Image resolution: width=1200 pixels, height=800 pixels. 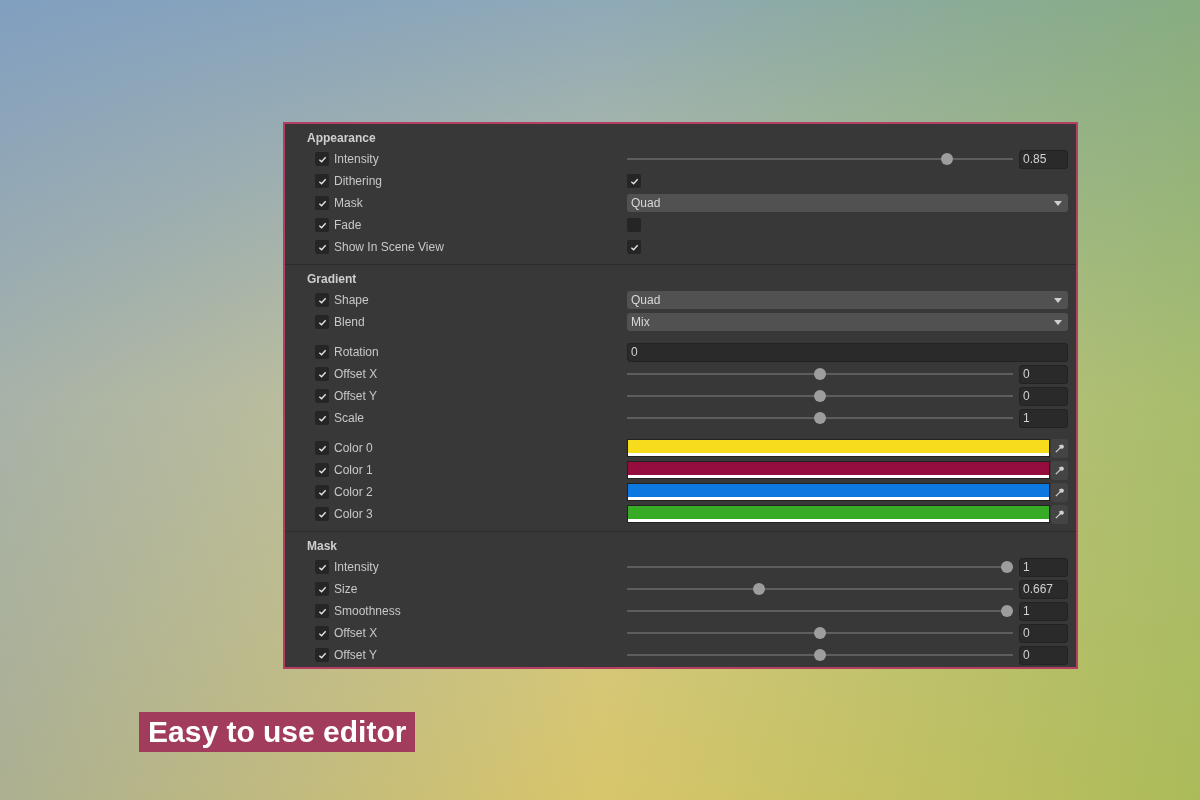 What do you see at coordinates (341, 138) in the screenshot?
I see `section-header: Appearance` at bounding box center [341, 138].